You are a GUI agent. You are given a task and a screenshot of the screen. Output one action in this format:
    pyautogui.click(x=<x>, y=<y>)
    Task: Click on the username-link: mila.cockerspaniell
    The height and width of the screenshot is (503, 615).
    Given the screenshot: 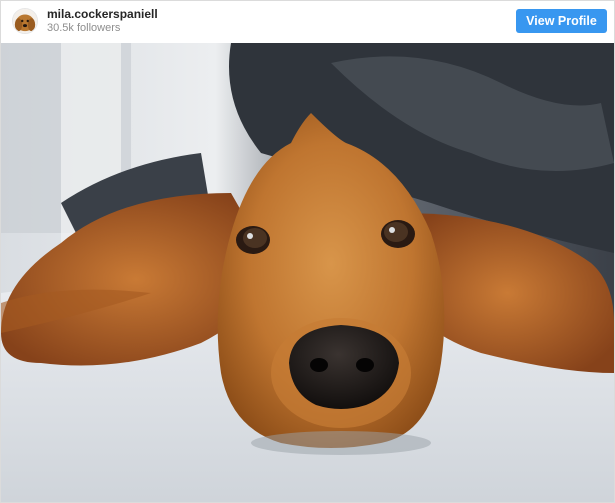 What is the action you would take?
    pyautogui.click(x=102, y=14)
    